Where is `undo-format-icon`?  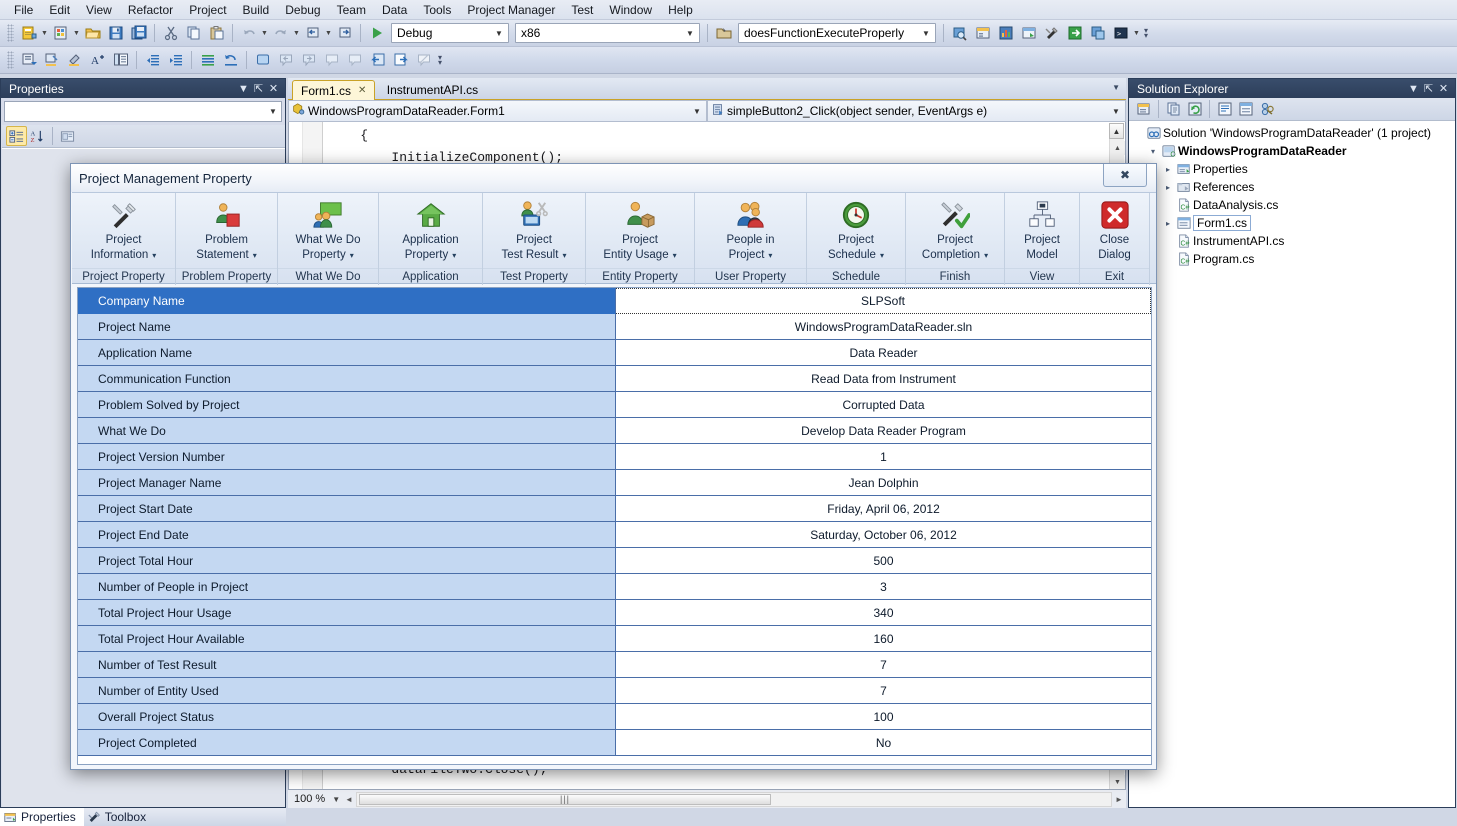 undo-format-icon is located at coordinates (230, 60).